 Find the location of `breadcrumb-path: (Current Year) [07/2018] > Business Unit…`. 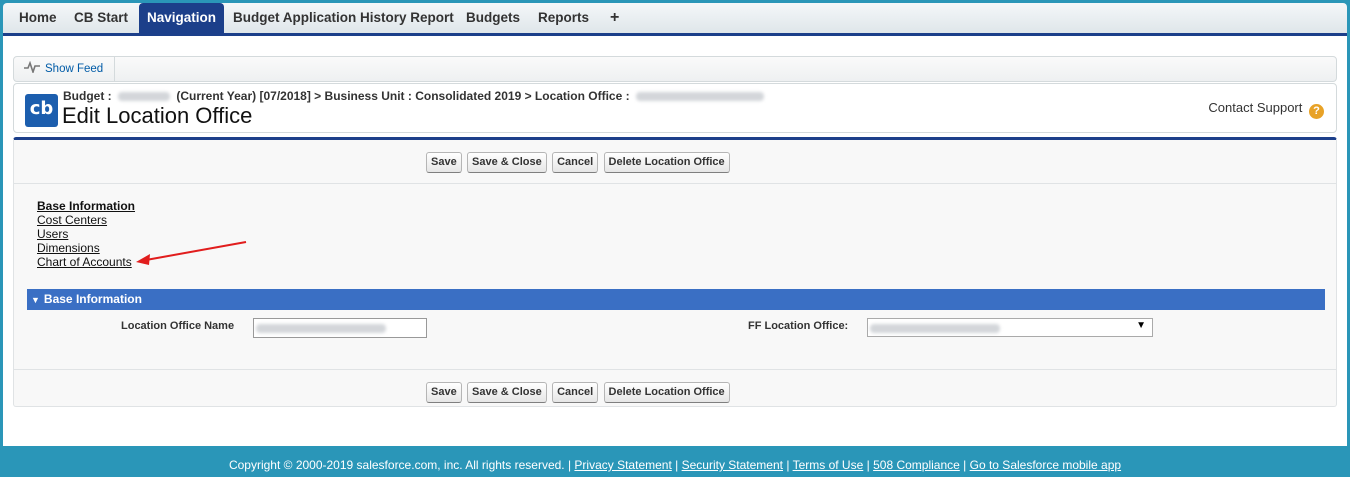

breadcrumb-path: (Current Year) [07/2018] > Business Unit… is located at coordinates (403, 96).